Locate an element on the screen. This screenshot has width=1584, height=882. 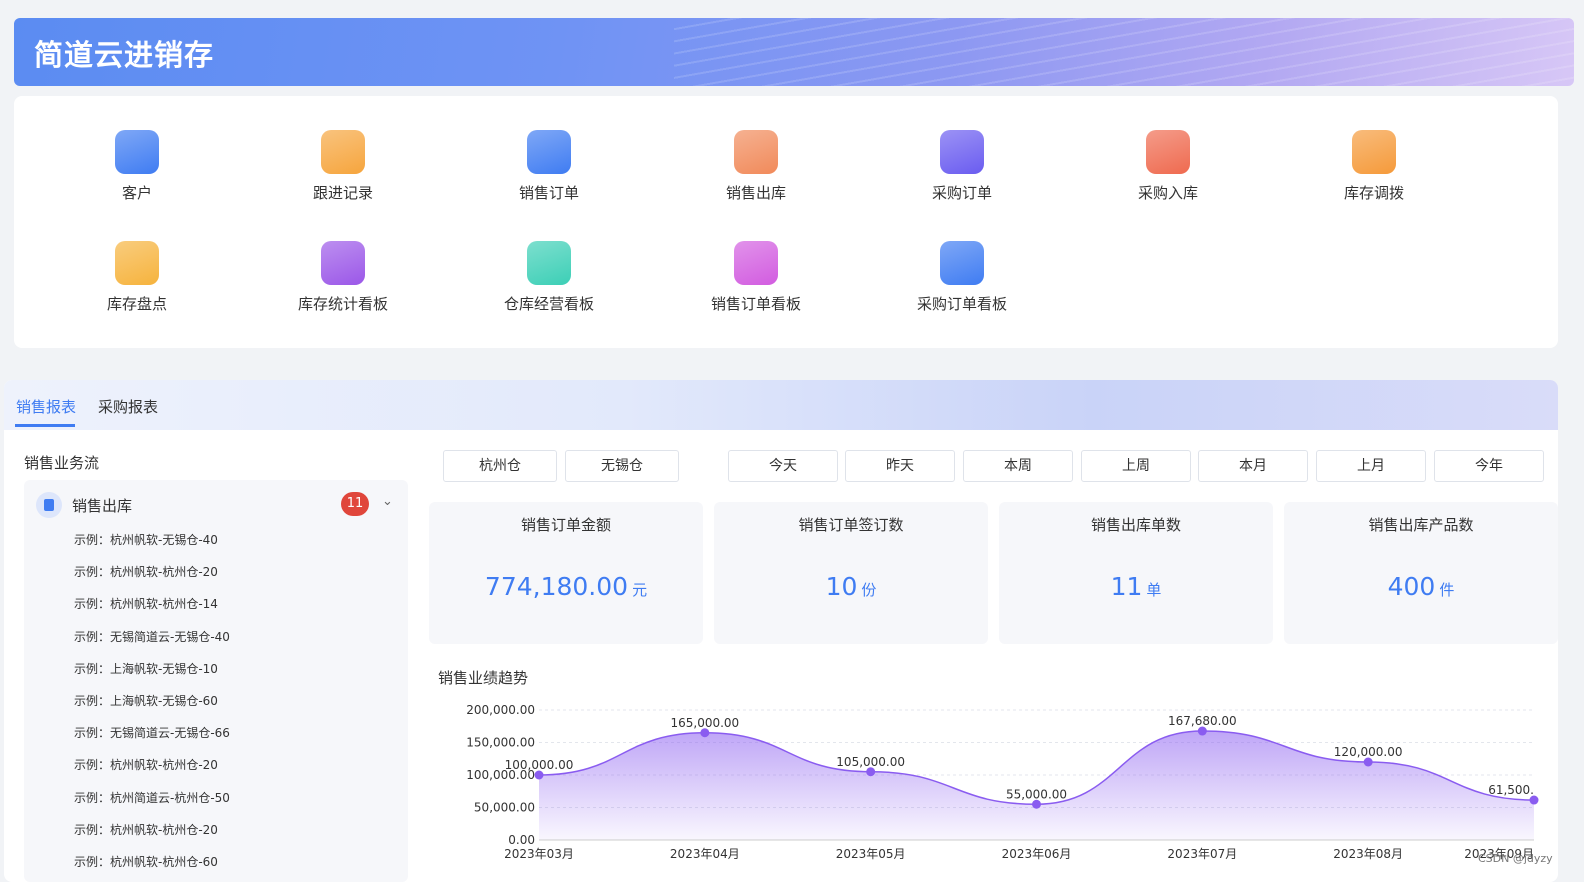
filter-period-this-week: 本周 is located at coordinates (1018, 466).